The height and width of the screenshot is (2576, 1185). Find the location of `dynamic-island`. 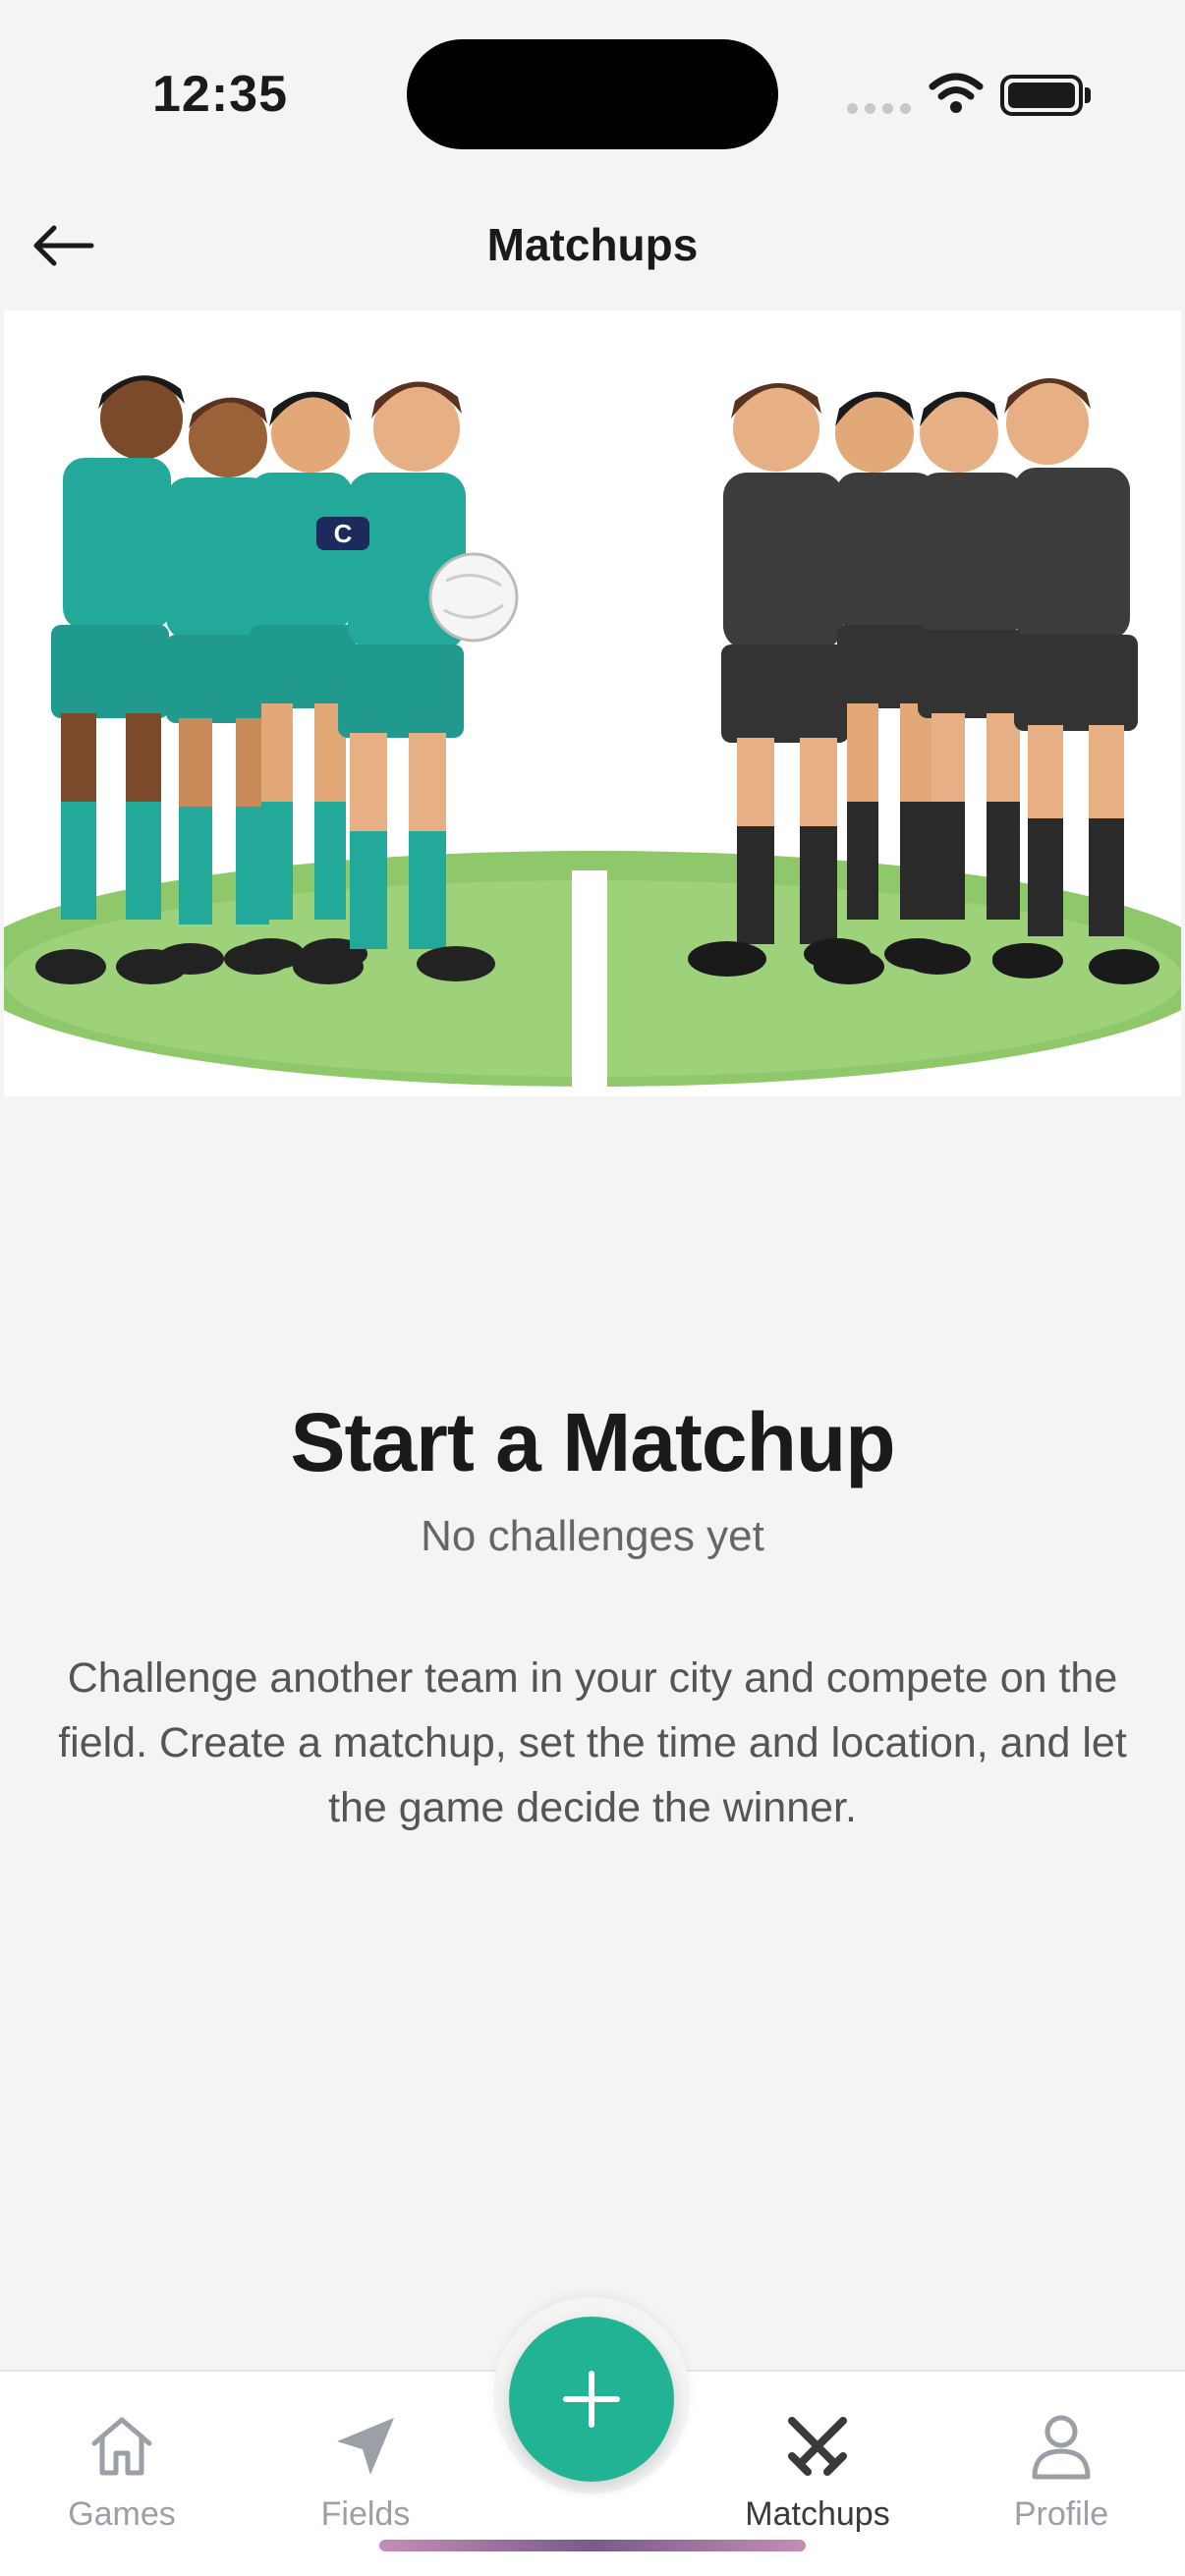

dynamic-island is located at coordinates (592, 94).